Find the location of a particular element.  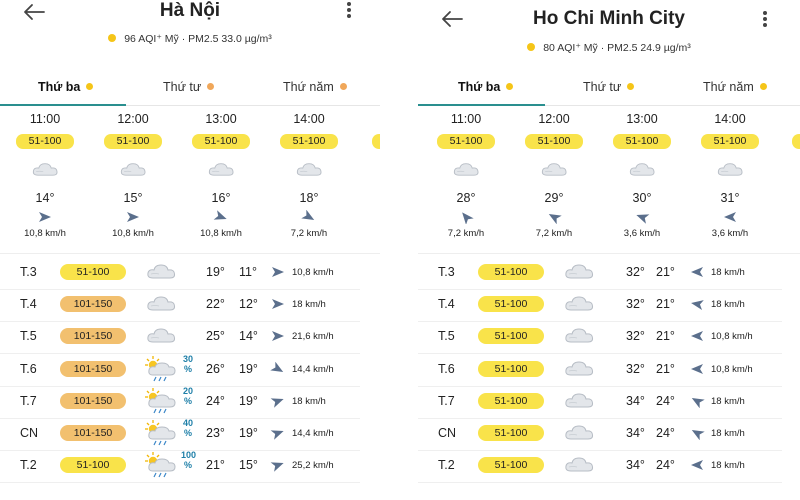

aqi-summary: 80 AQI⁺ Mỹ · PM2.5 24.9 µg/m³ is located at coordinates (609, 48).